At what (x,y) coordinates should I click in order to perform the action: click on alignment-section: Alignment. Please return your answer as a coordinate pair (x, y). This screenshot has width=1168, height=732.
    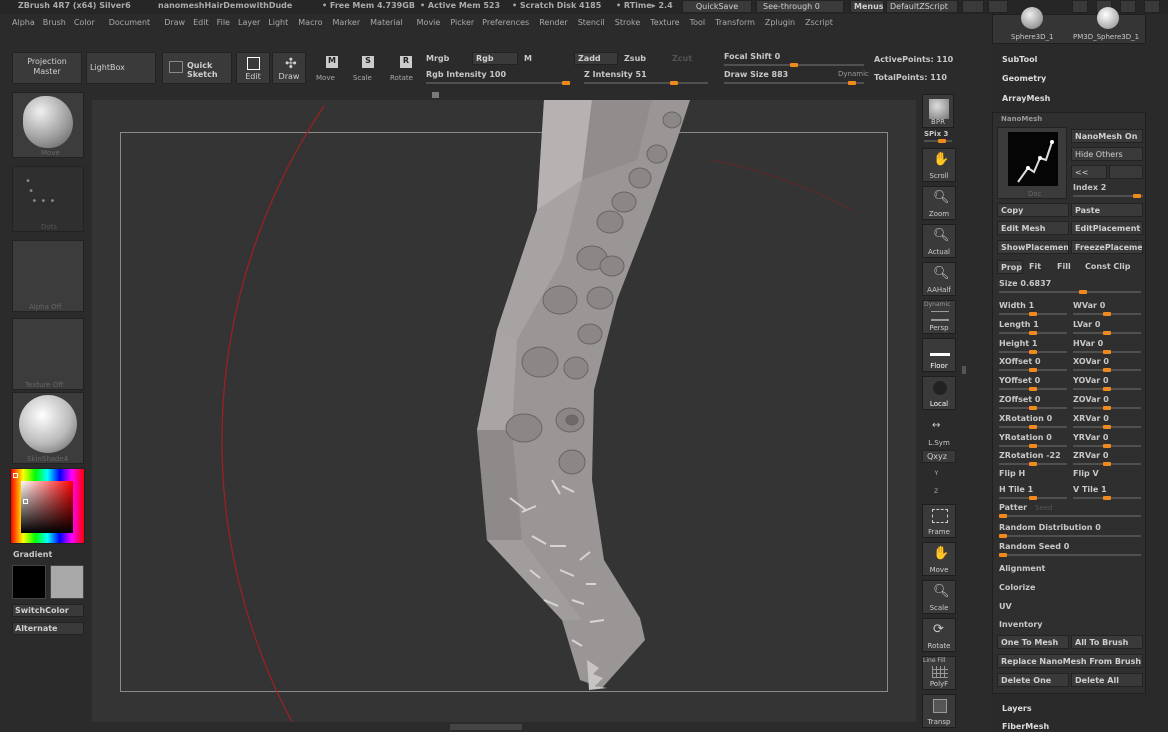
    Looking at the image, I should click on (1022, 568).